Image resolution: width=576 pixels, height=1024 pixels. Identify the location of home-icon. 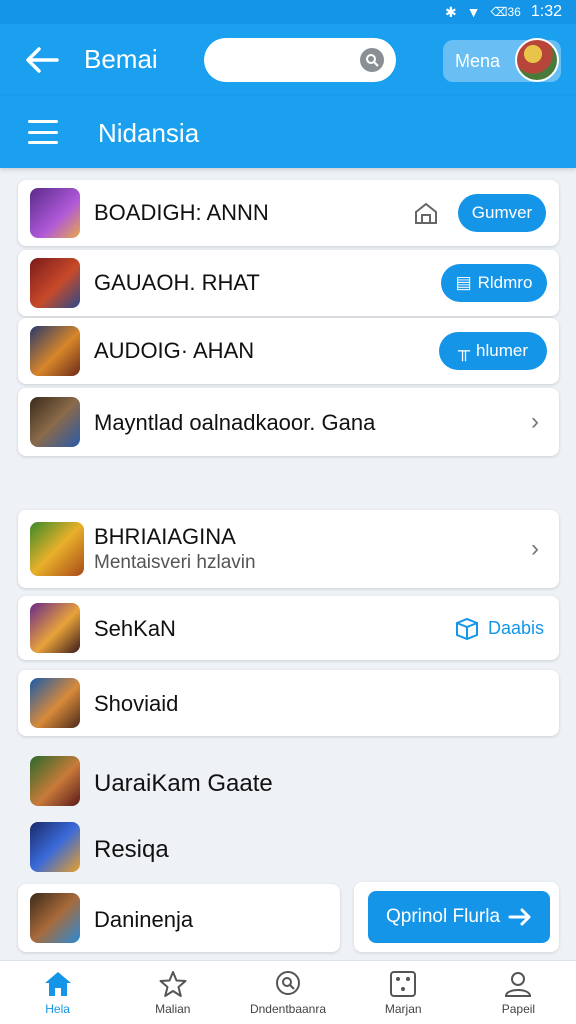
(57, 983).